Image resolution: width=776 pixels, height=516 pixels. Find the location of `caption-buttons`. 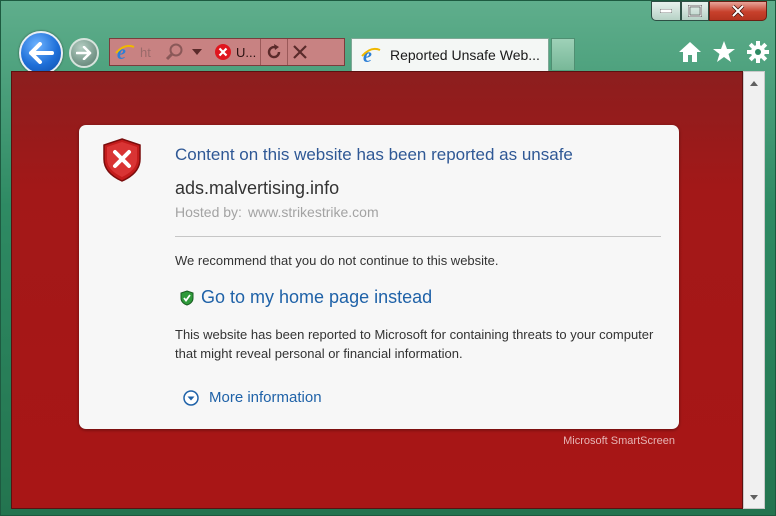

caption-buttons is located at coordinates (709, 11).